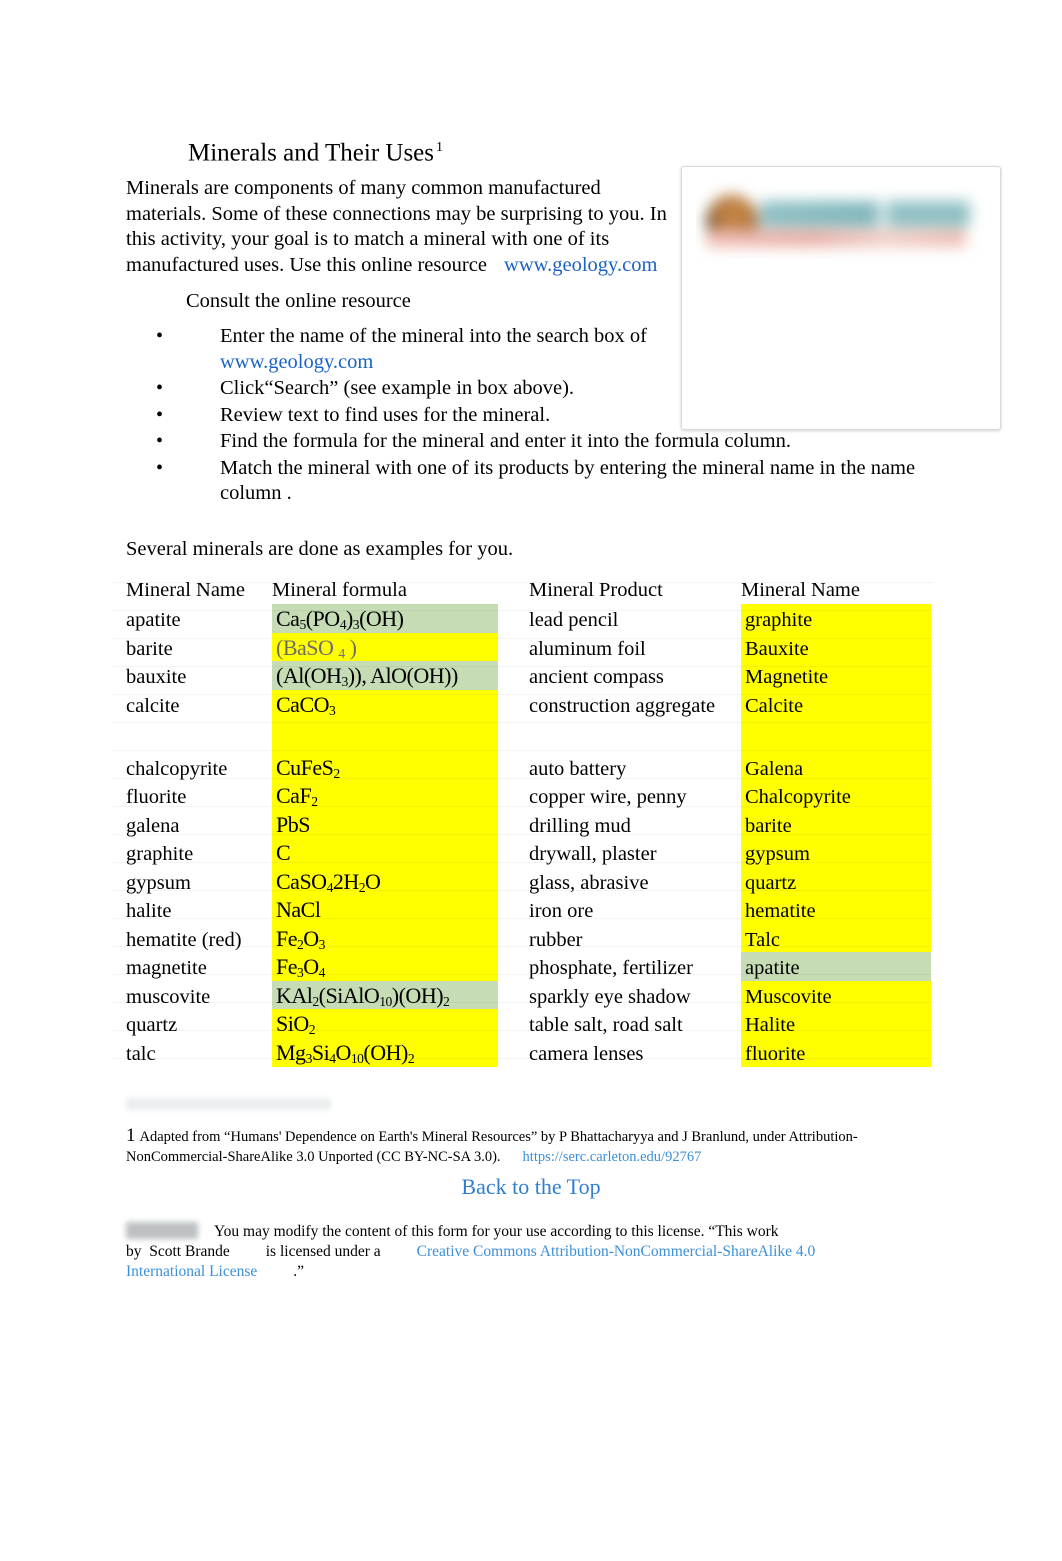  I want to click on footnote-separator, so click(228, 1104).